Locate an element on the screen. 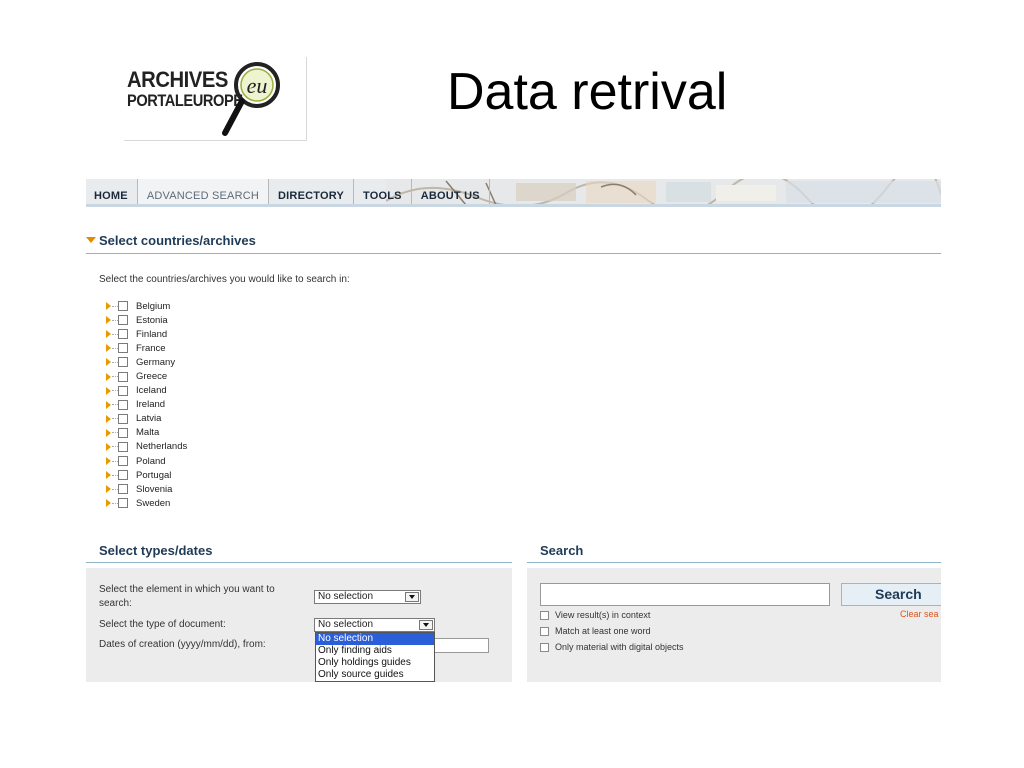 The image size is (1024, 768). country-label: Greece is located at coordinates (152, 377).